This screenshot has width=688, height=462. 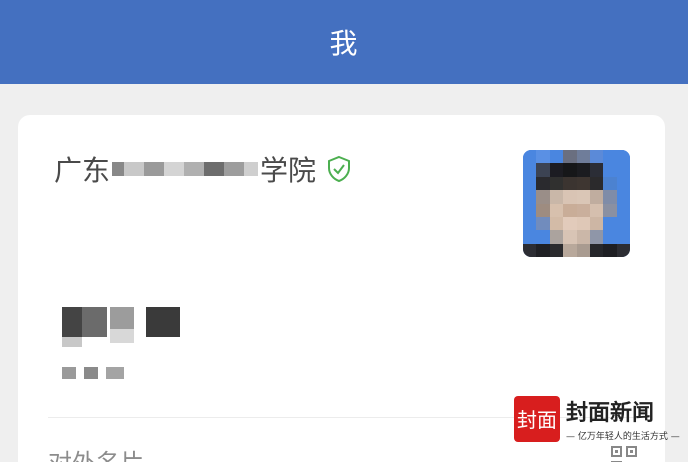 What do you see at coordinates (610, 413) in the screenshot?
I see `watermark-brand: 封面新闻` at bounding box center [610, 413].